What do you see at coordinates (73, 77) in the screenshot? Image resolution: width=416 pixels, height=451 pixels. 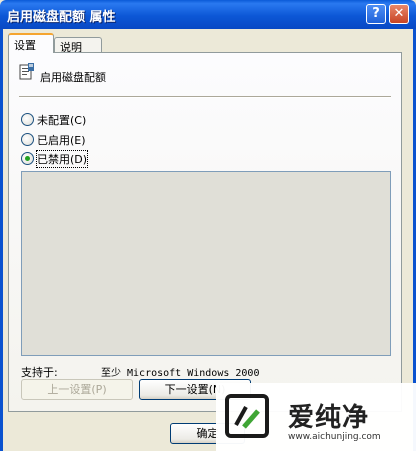 I see `policy-name: 启用磁盘配额` at bounding box center [73, 77].